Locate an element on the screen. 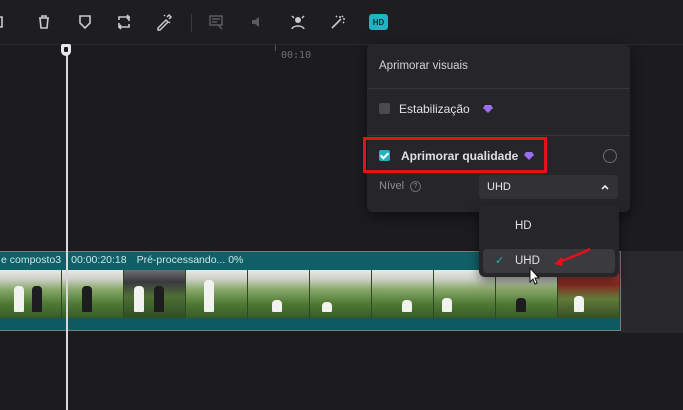 The image size is (683, 410). playhead-line is located at coordinates (67, 231).